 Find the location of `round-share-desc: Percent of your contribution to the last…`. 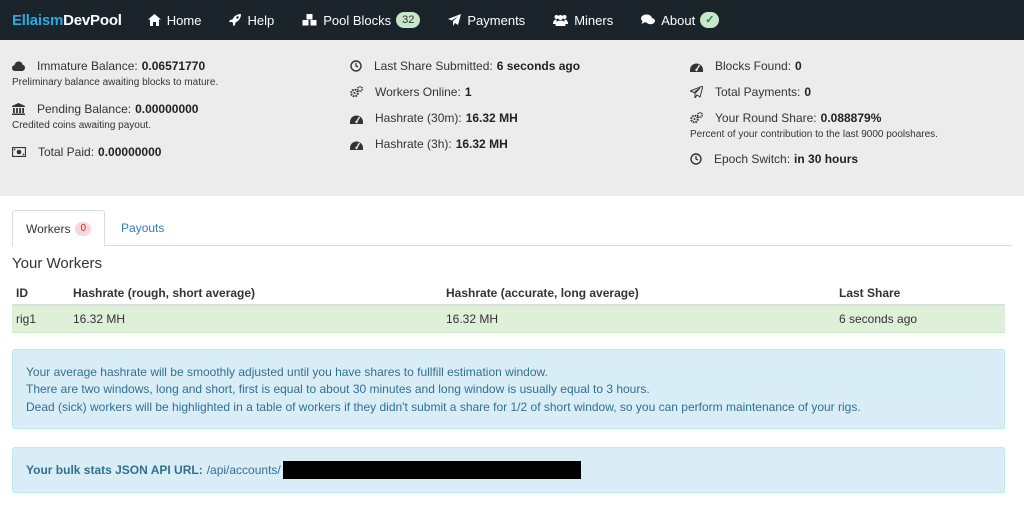

round-share-desc: Percent of your contribution to the last… is located at coordinates (814, 134).